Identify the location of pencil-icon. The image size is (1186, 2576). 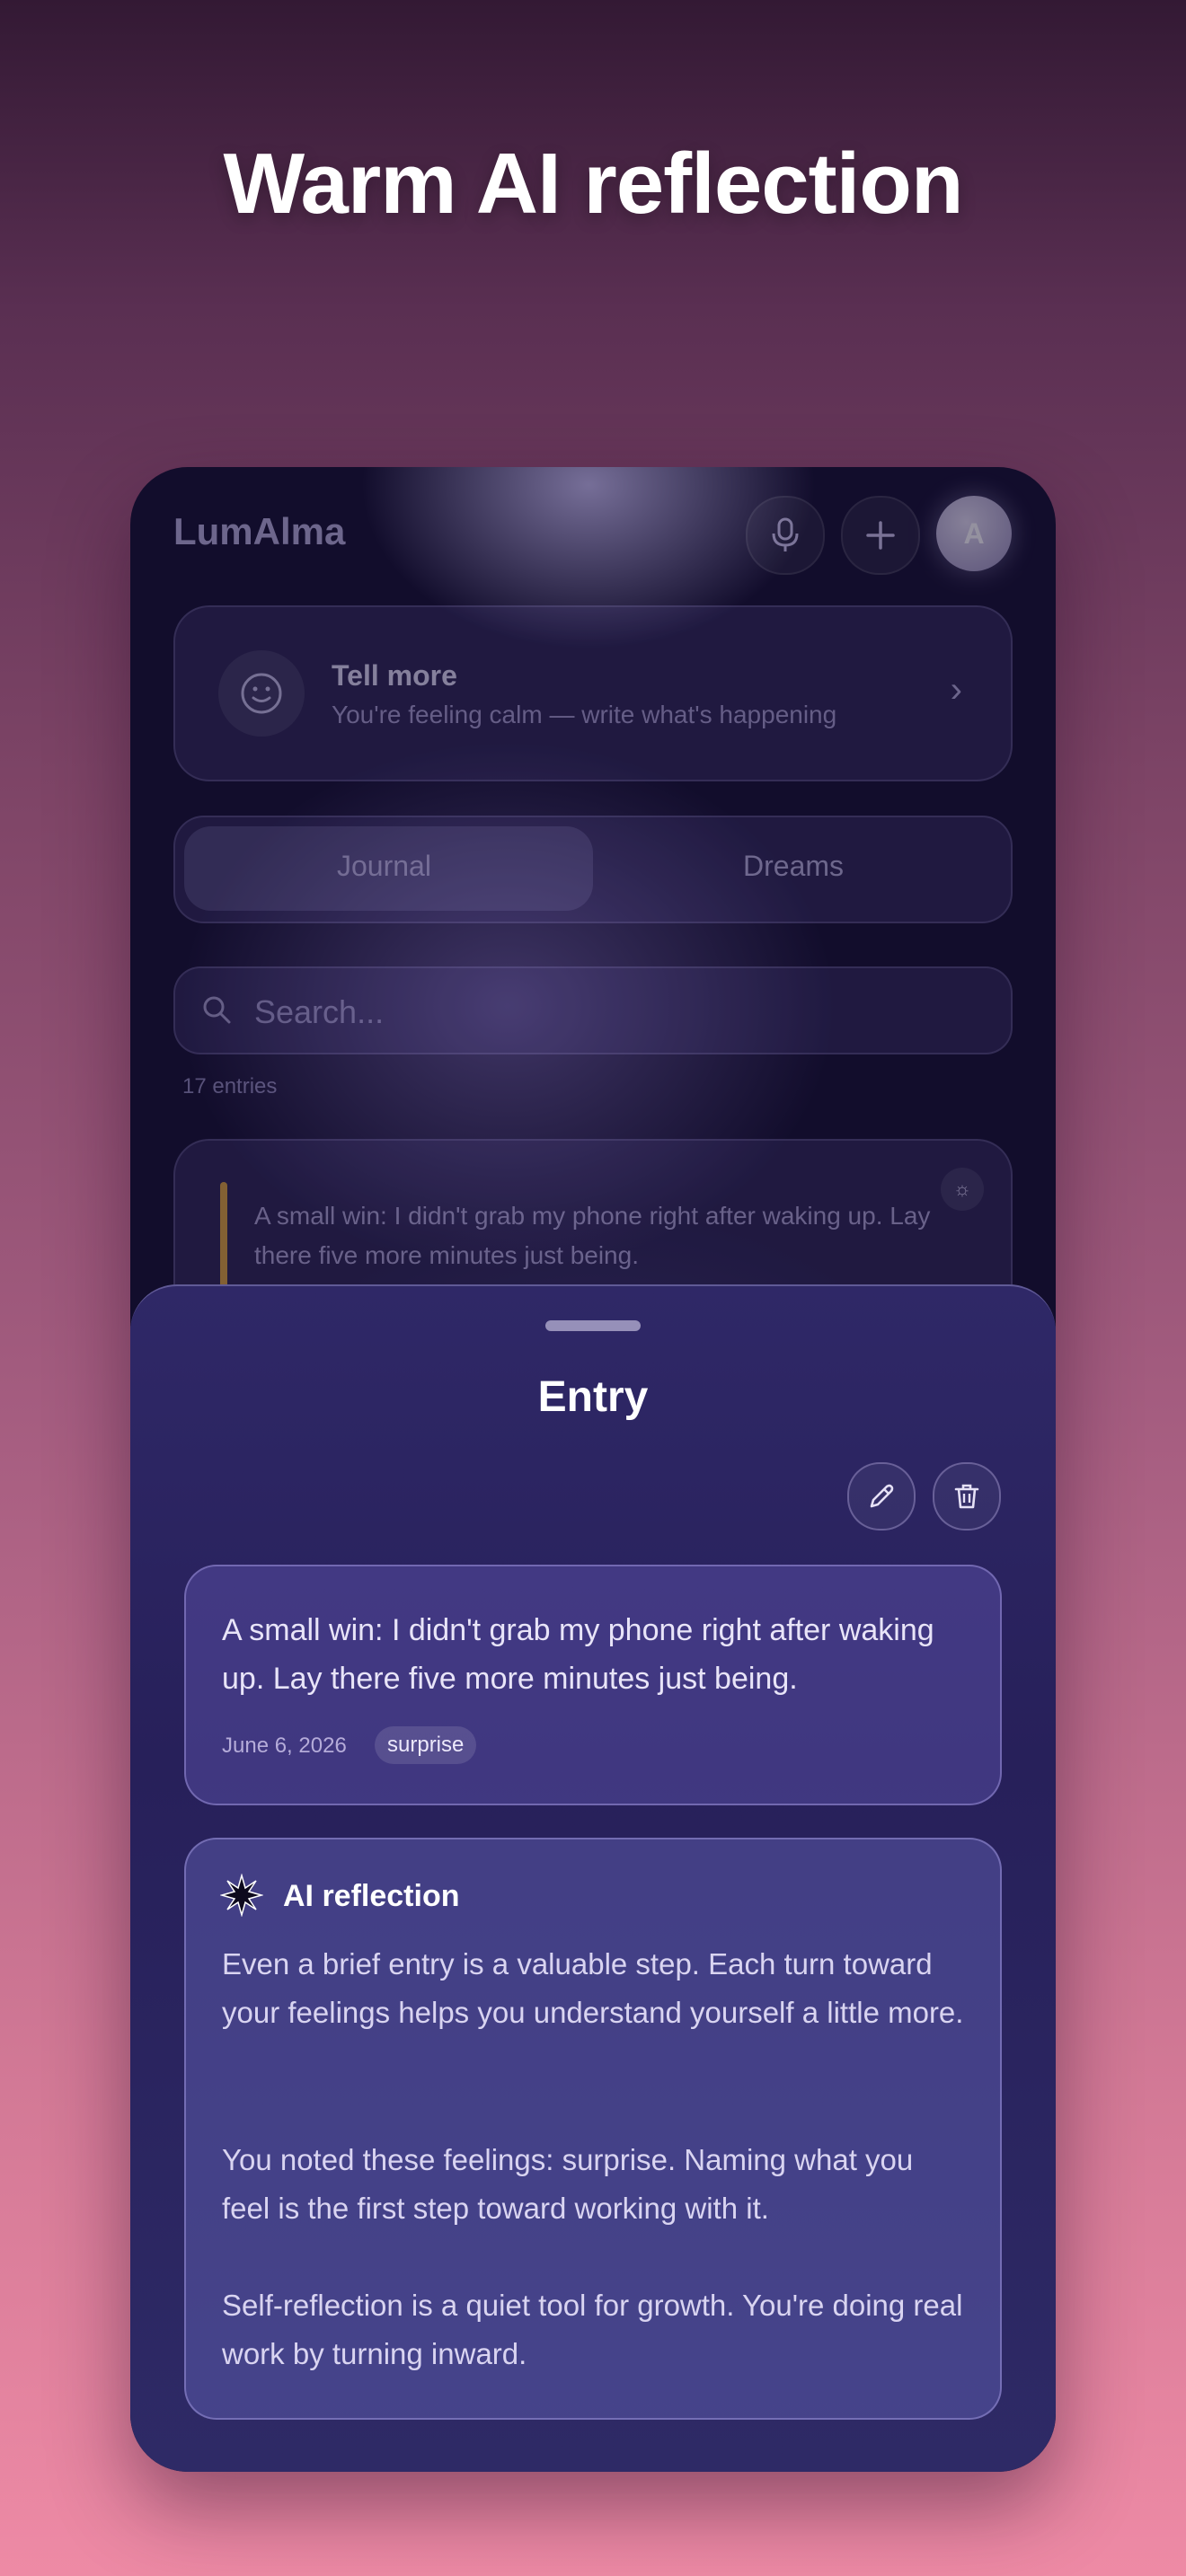
(882, 1496).